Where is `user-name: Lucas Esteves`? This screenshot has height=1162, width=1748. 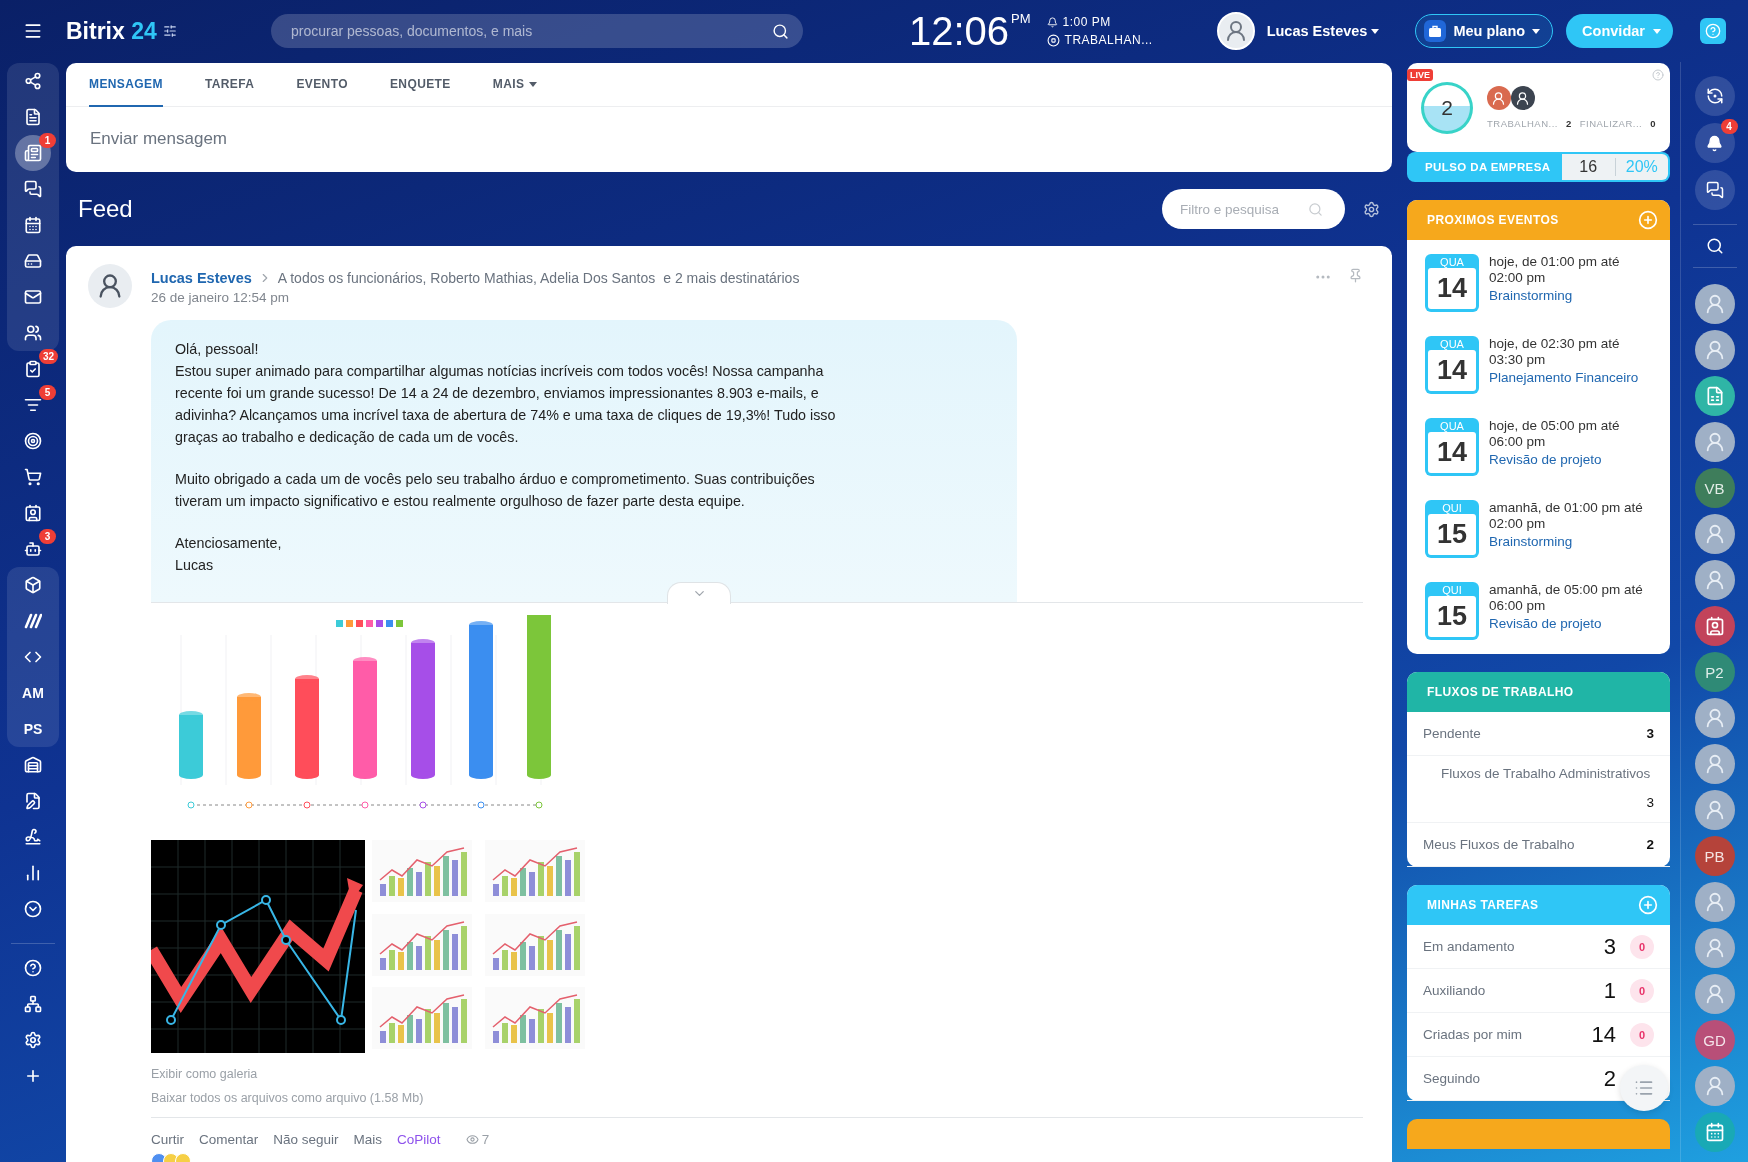 user-name: Lucas Esteves is located at coordinates (1323, 31).